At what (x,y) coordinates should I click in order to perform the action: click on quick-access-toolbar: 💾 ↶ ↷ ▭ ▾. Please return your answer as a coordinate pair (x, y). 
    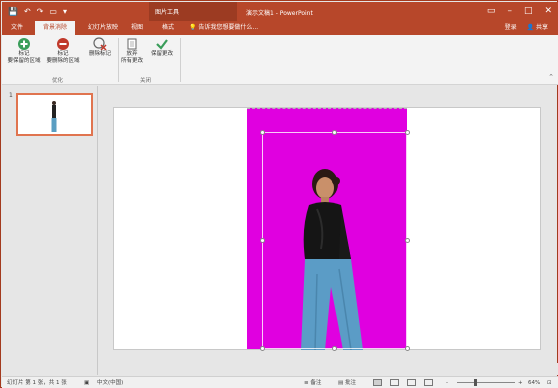
    Looking at the image, I should click on (37, 11).